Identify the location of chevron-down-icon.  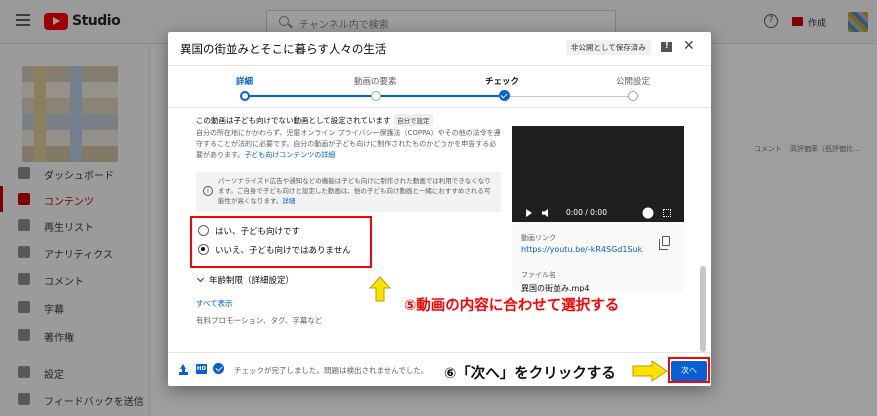
(200, 278).